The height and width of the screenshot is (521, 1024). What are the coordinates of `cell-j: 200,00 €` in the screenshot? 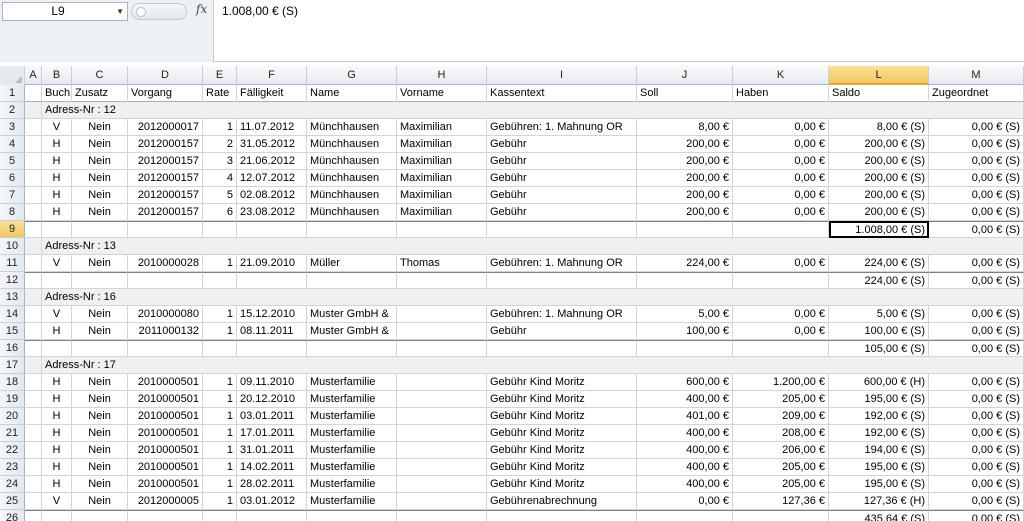 It's located at (685, 178).